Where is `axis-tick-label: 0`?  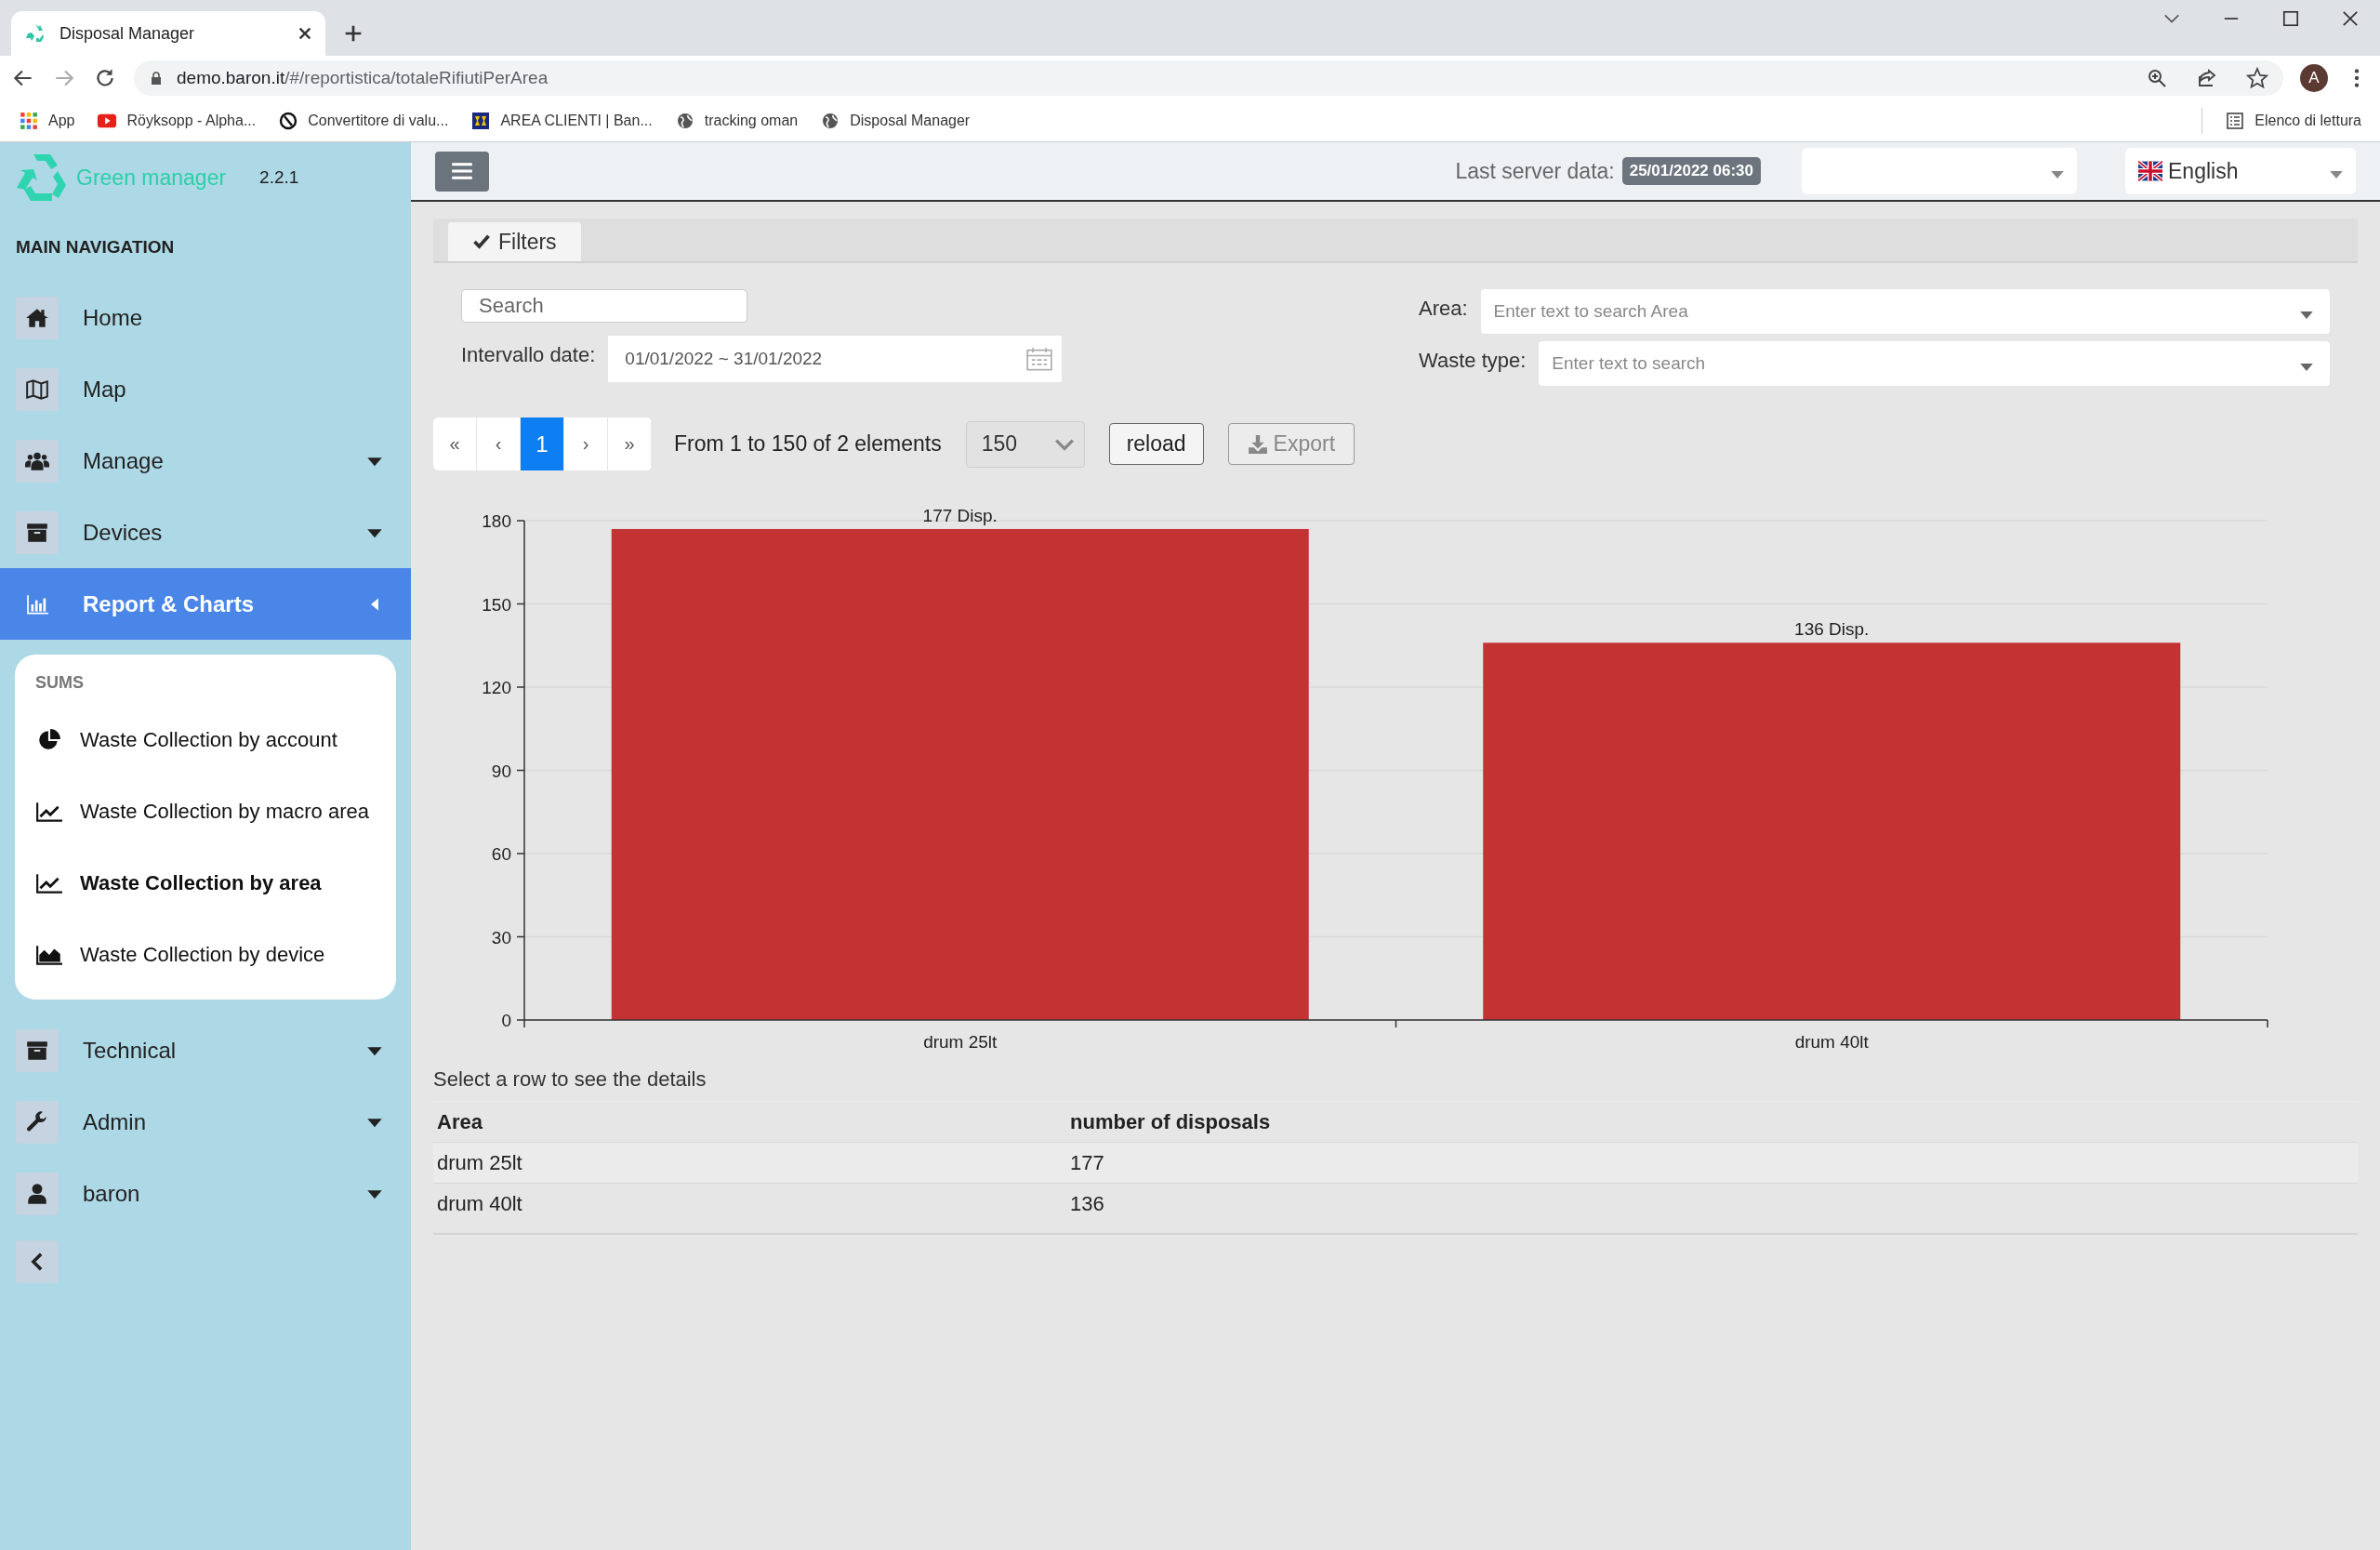
axis-tick-label: 0 is located at coordinates (506, 1020).